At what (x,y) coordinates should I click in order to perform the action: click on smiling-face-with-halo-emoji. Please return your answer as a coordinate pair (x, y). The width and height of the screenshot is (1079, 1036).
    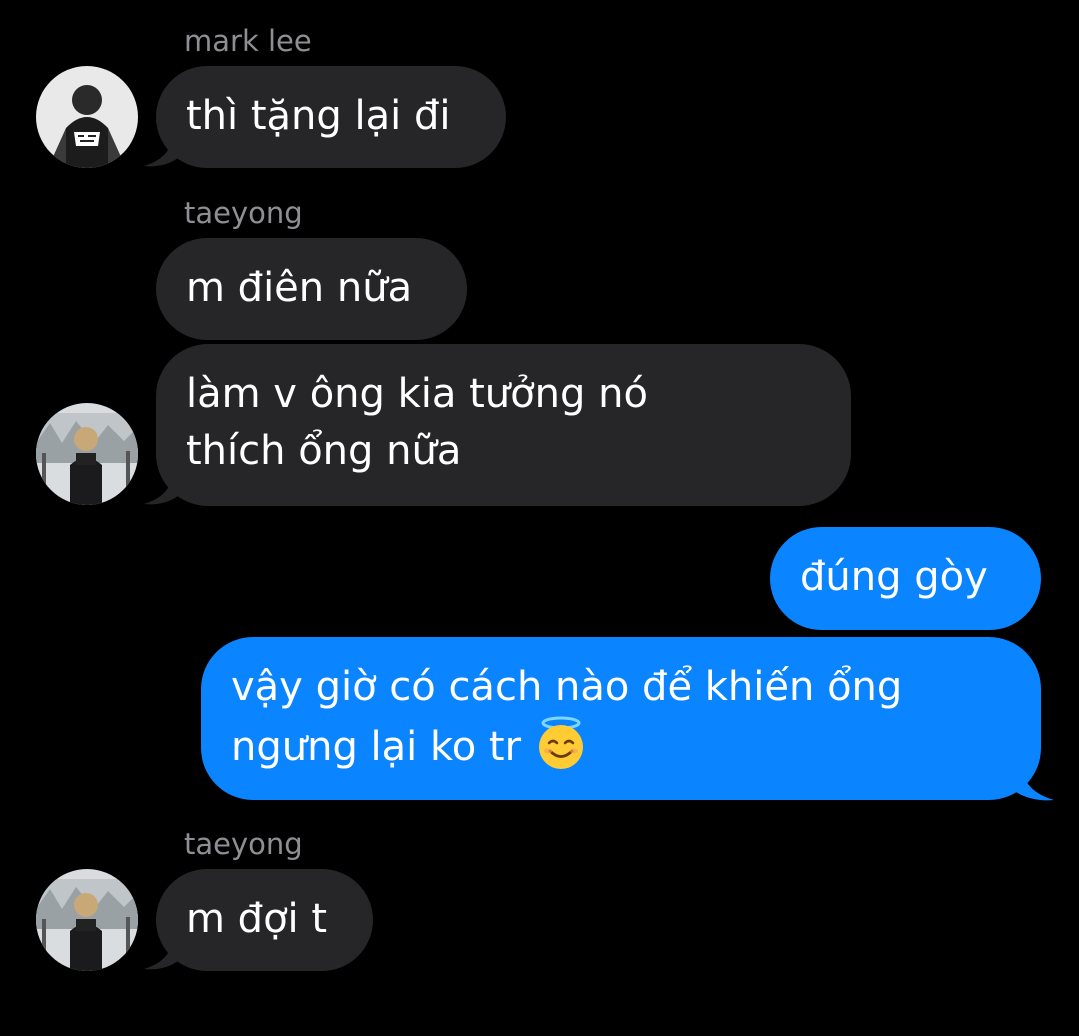
    Looking at the image, I should click on (560, 742).